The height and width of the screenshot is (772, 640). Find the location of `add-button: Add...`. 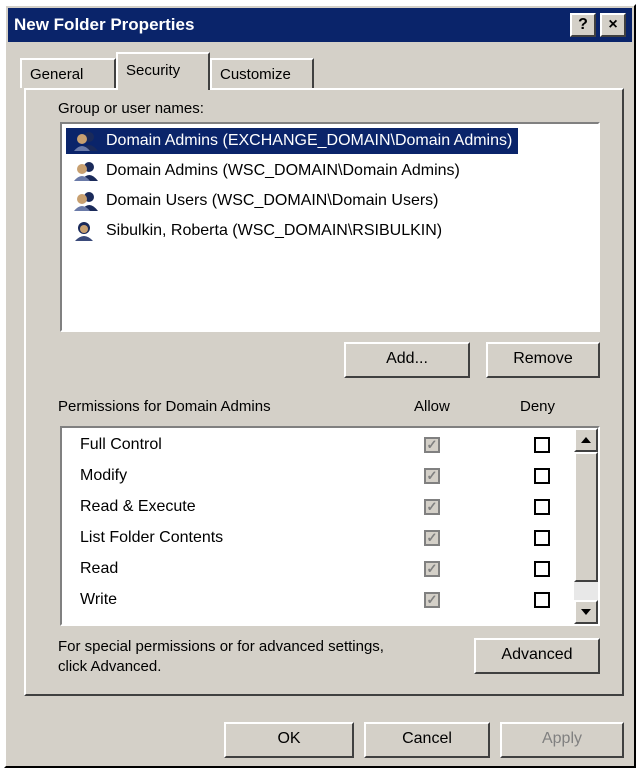

add-button: Add... is located at coordinates (407, 360).